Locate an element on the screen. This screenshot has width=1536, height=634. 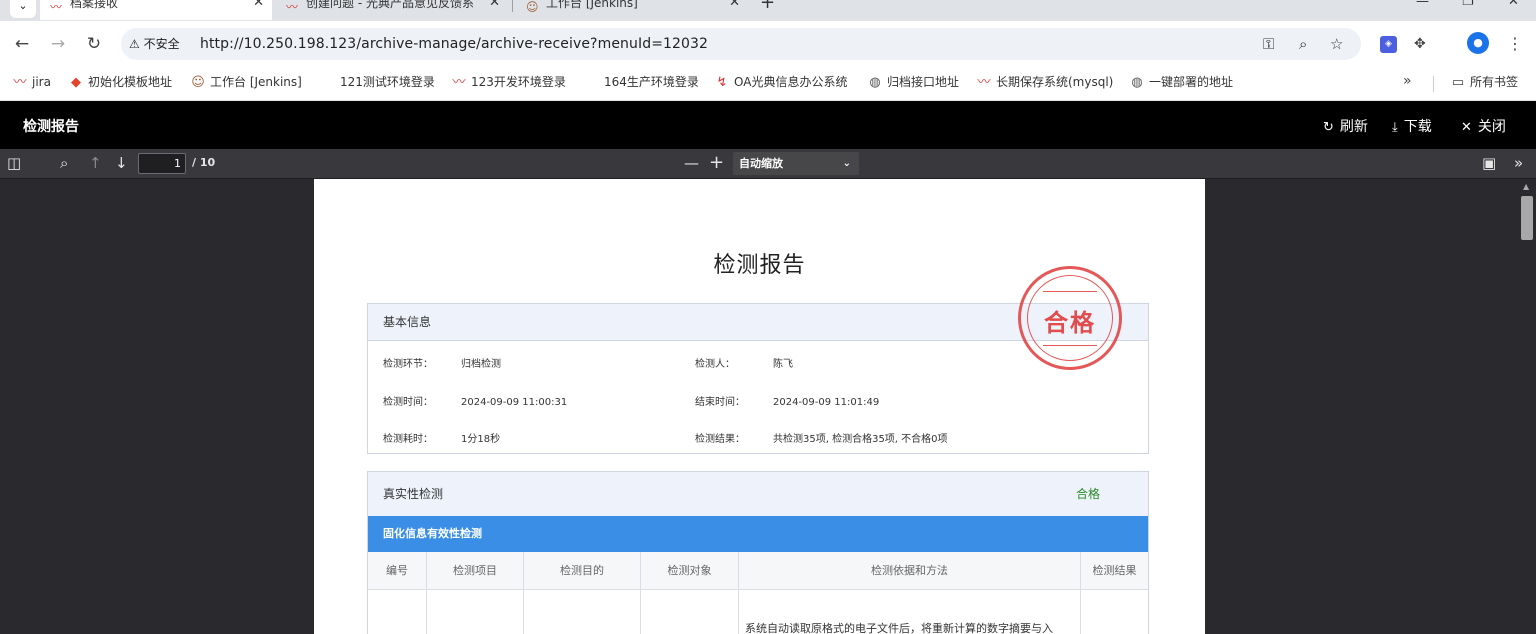
zoom-magnifier-icon: ⌕ is located at coordinates (1303, 44).